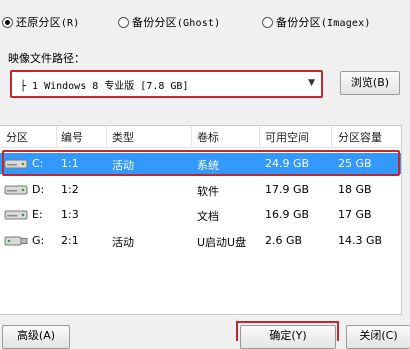 This screenshot has width=410, height=349. I want to click on cell-drive: C:, so click(38, 163).